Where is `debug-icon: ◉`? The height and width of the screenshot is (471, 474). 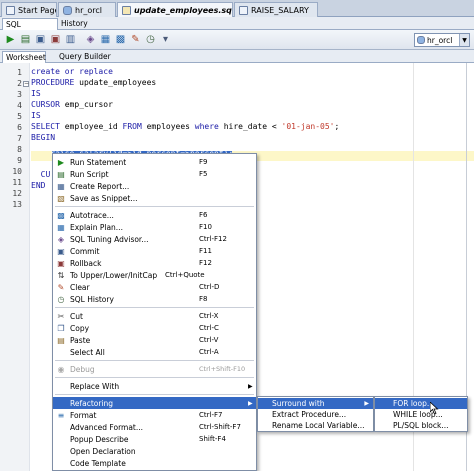 debug-icon: ◉ is located at coordinates (61, 369).